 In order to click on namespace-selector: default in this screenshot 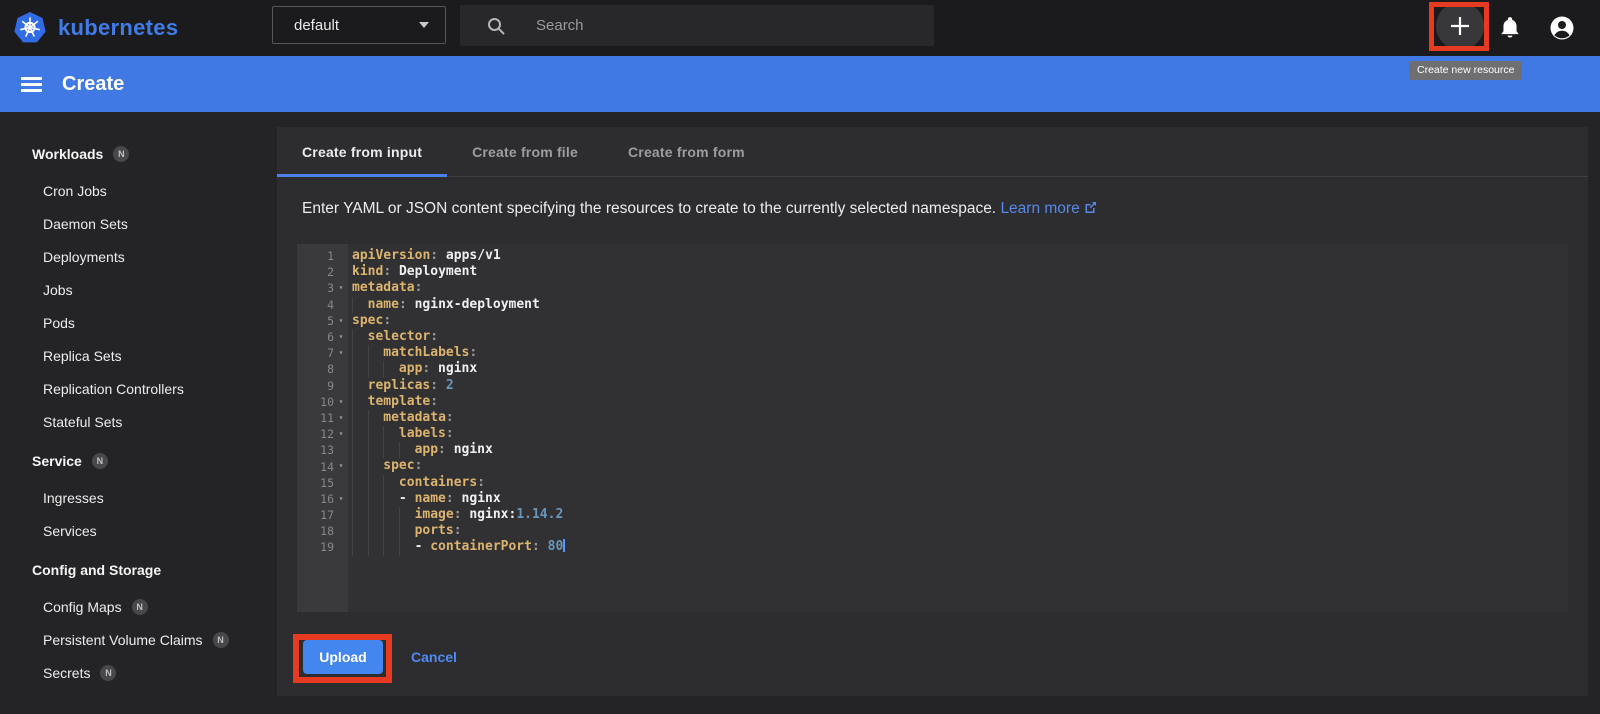, I will do `click(359, 25)`.